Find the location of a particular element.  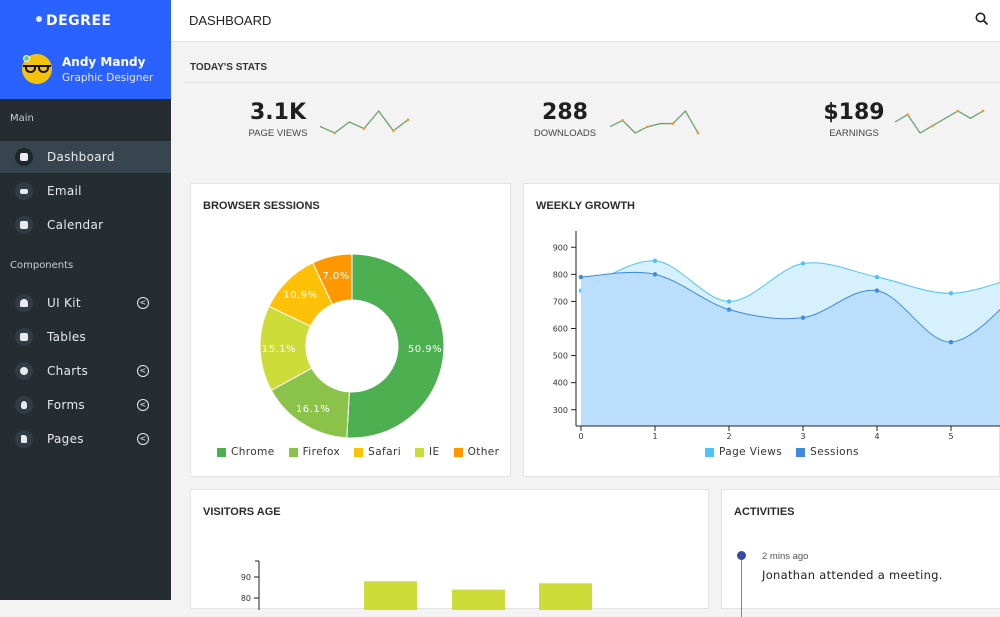

y-tick-label: 900 is located at coordinates (560, 247).